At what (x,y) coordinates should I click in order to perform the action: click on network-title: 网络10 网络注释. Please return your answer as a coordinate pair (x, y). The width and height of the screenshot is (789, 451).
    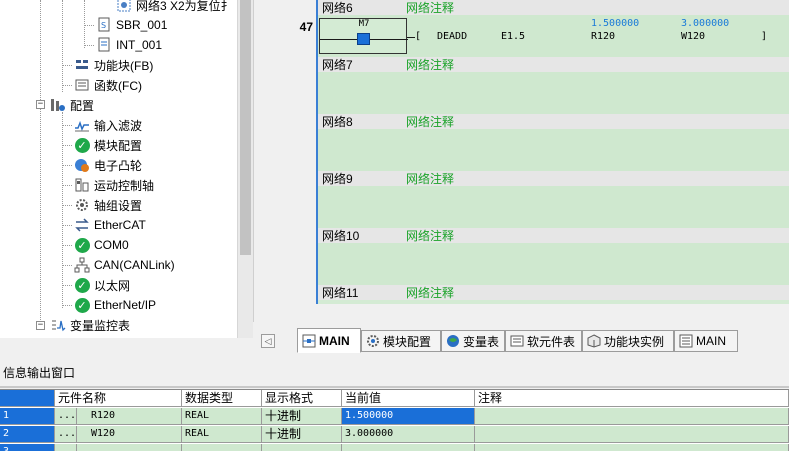
    Looking at the image, I should click on (553, 235).